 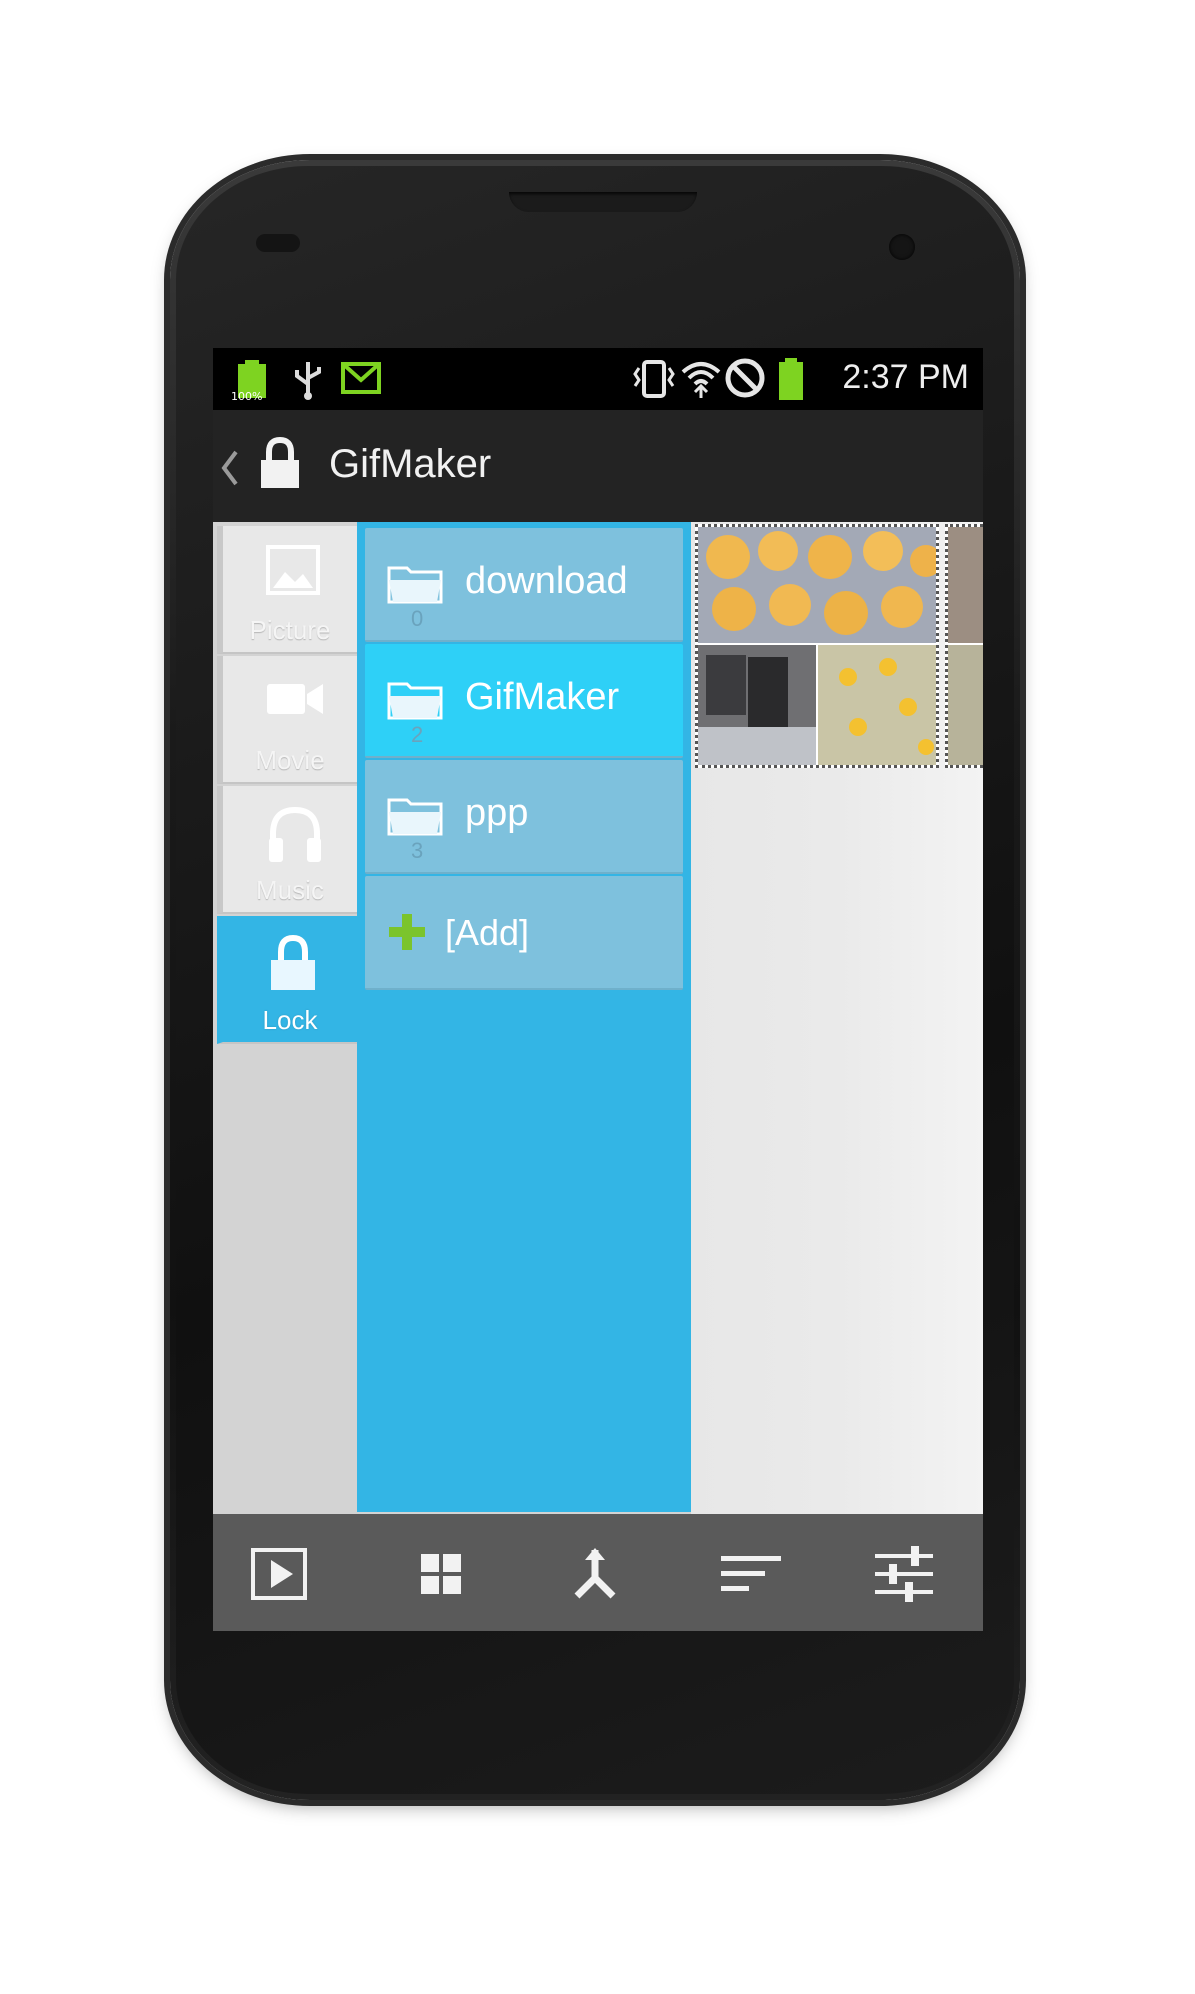 I want to click on category-item-lock: Lock, so click(x=287, y=980).